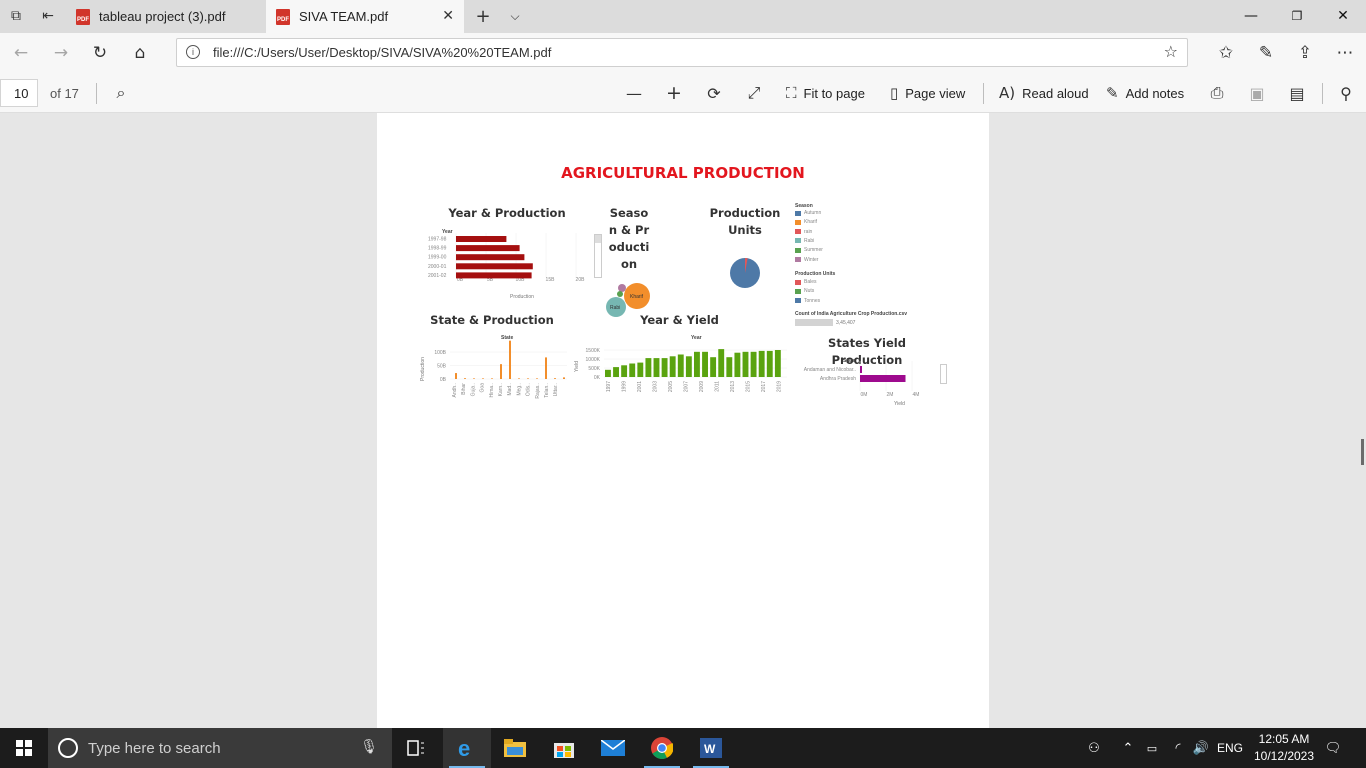  Describe the element at coordinates (598, 239) in the screenshot. I see `scrollbar-thumb` at that location.